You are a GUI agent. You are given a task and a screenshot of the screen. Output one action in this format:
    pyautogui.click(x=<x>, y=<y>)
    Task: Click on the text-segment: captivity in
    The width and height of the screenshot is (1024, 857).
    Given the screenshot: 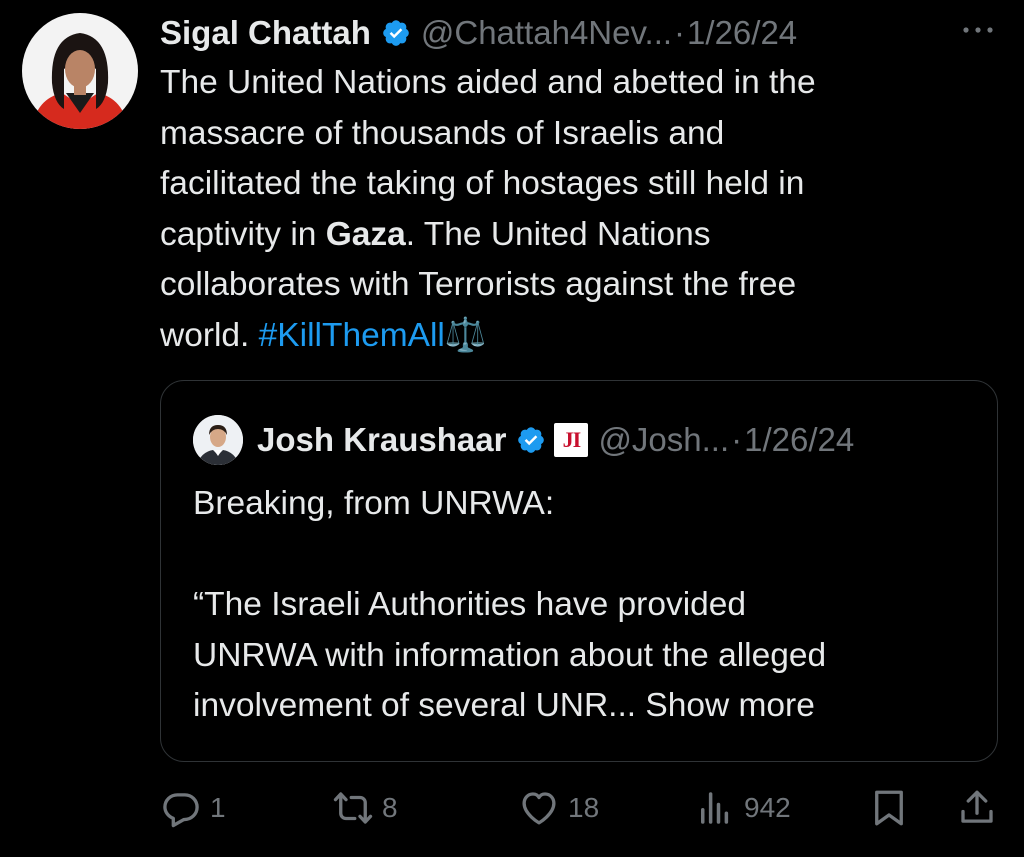 What is the action you would take?
    pyautogui.click(x=243, y=234)
    